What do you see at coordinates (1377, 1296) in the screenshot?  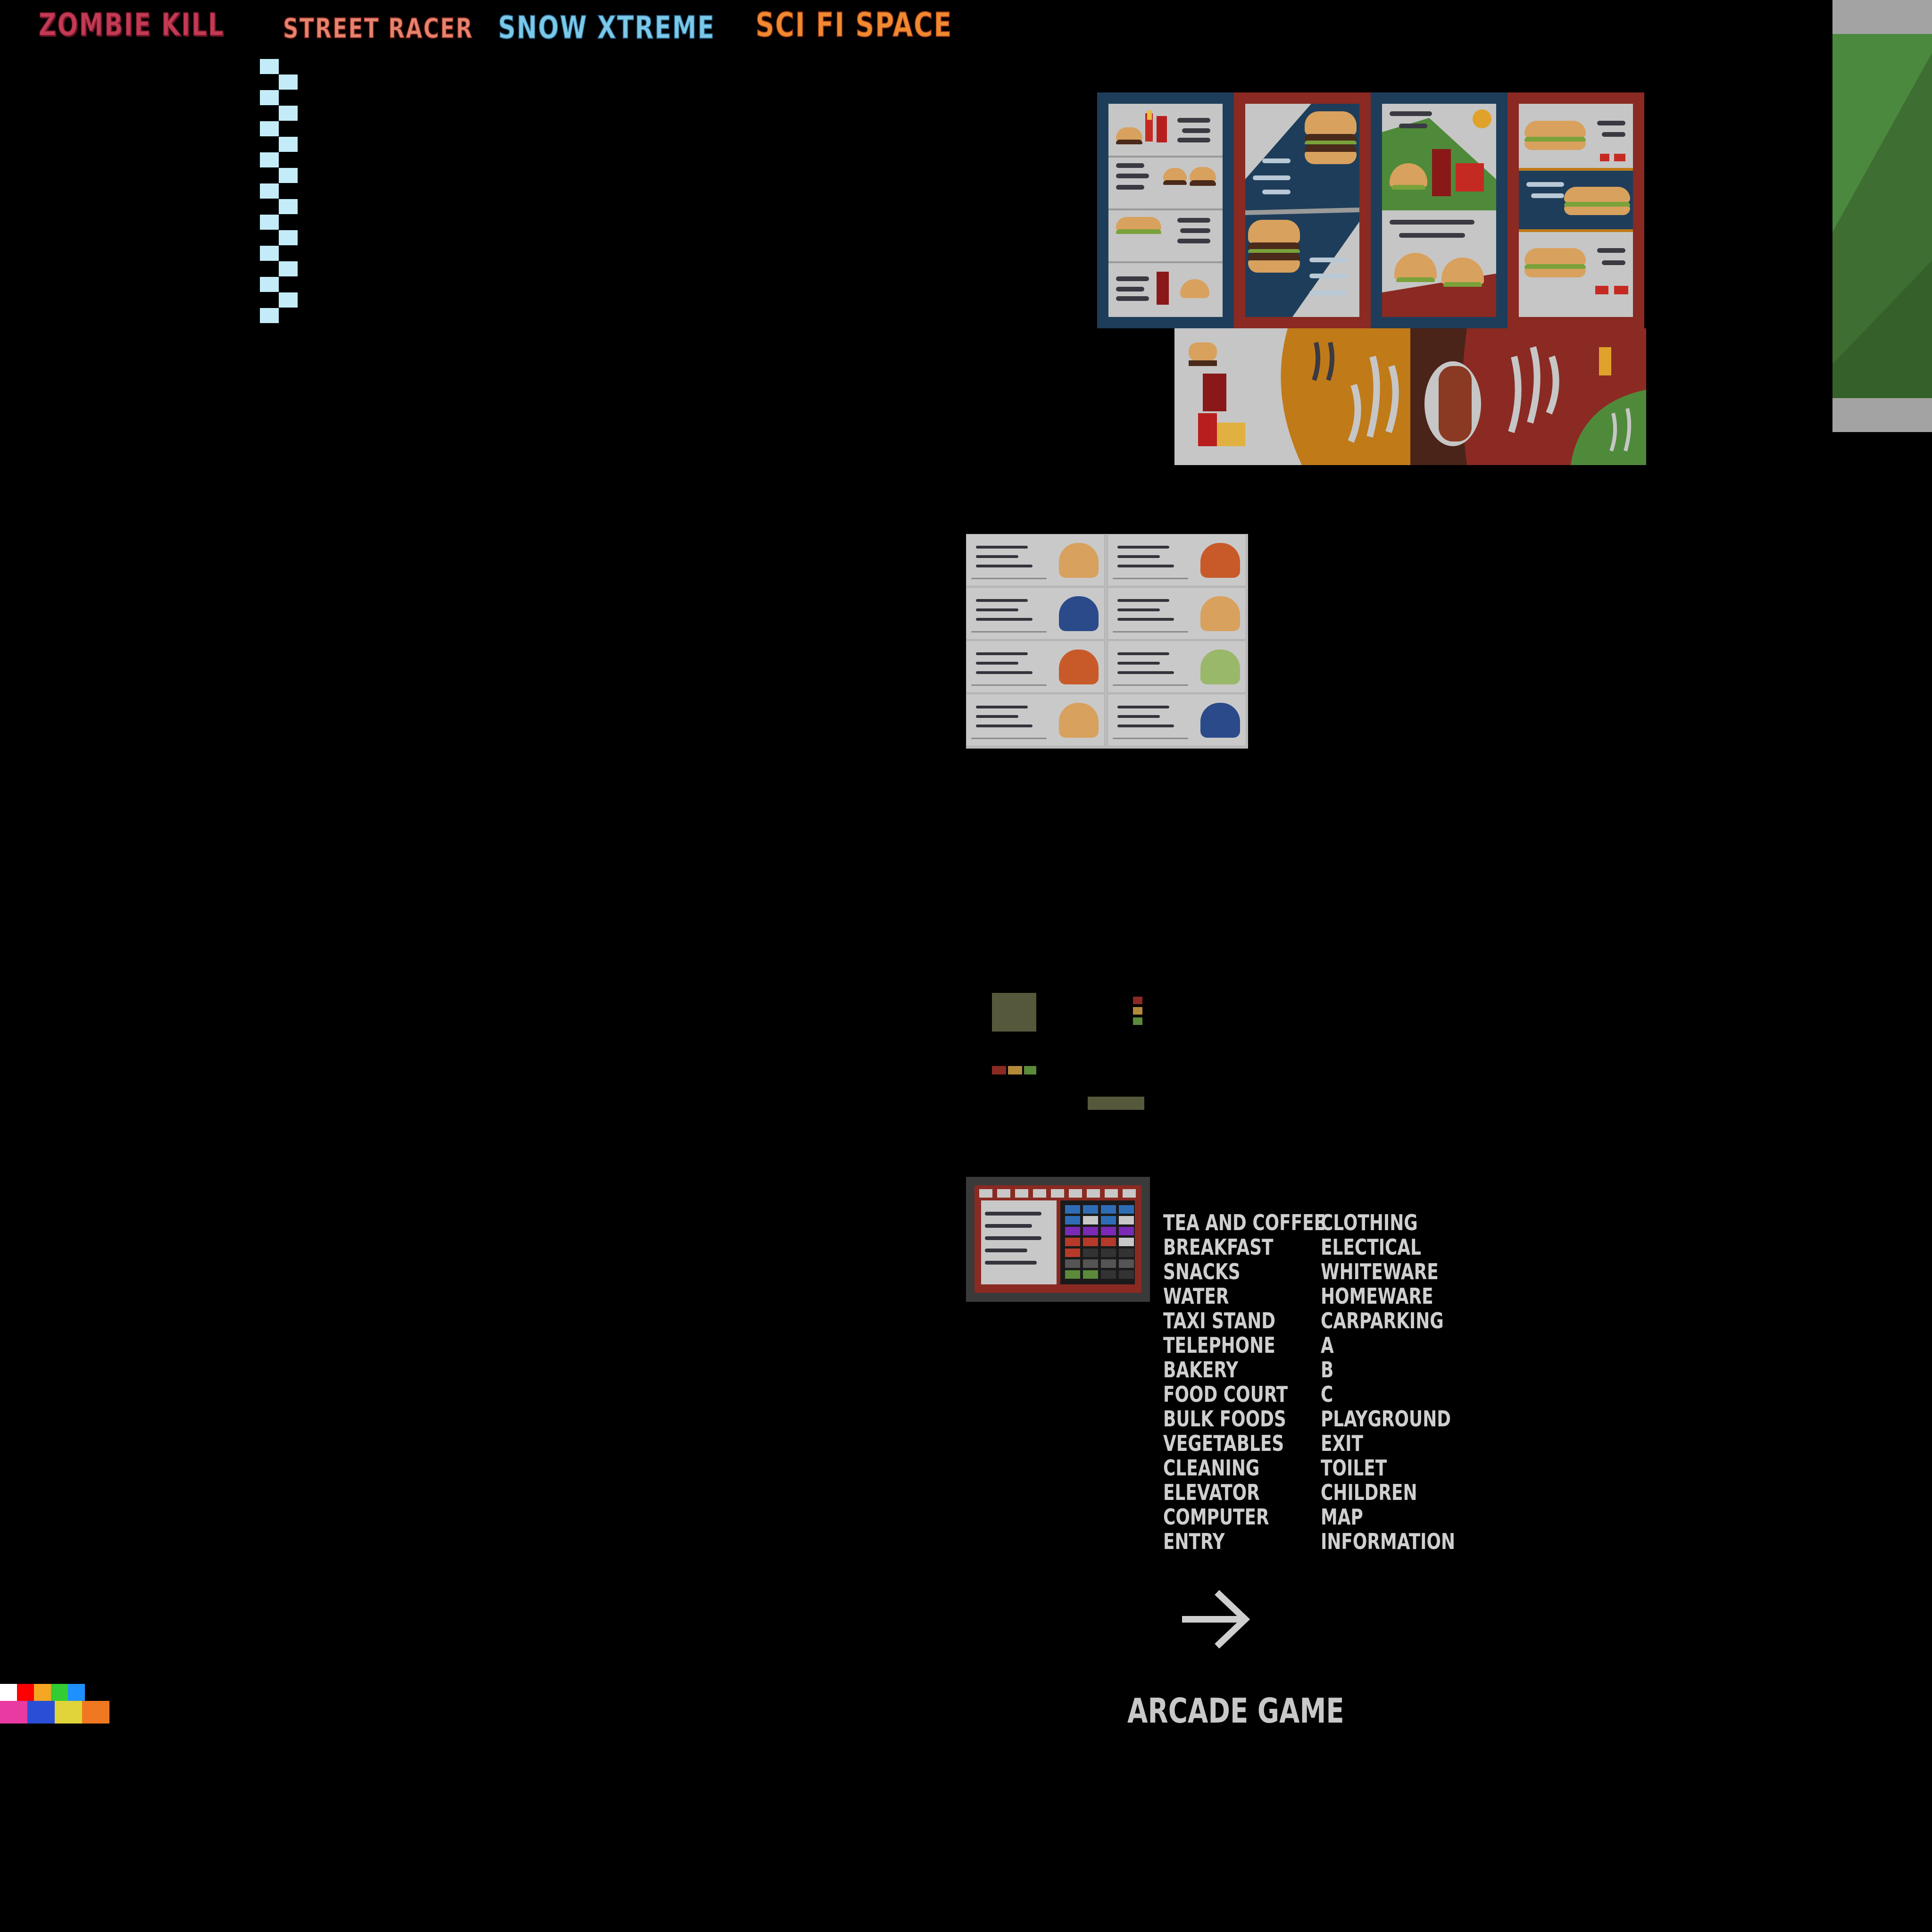 I see `directory-sign: HOMEWARE` at bounding box center [1377, 1296].